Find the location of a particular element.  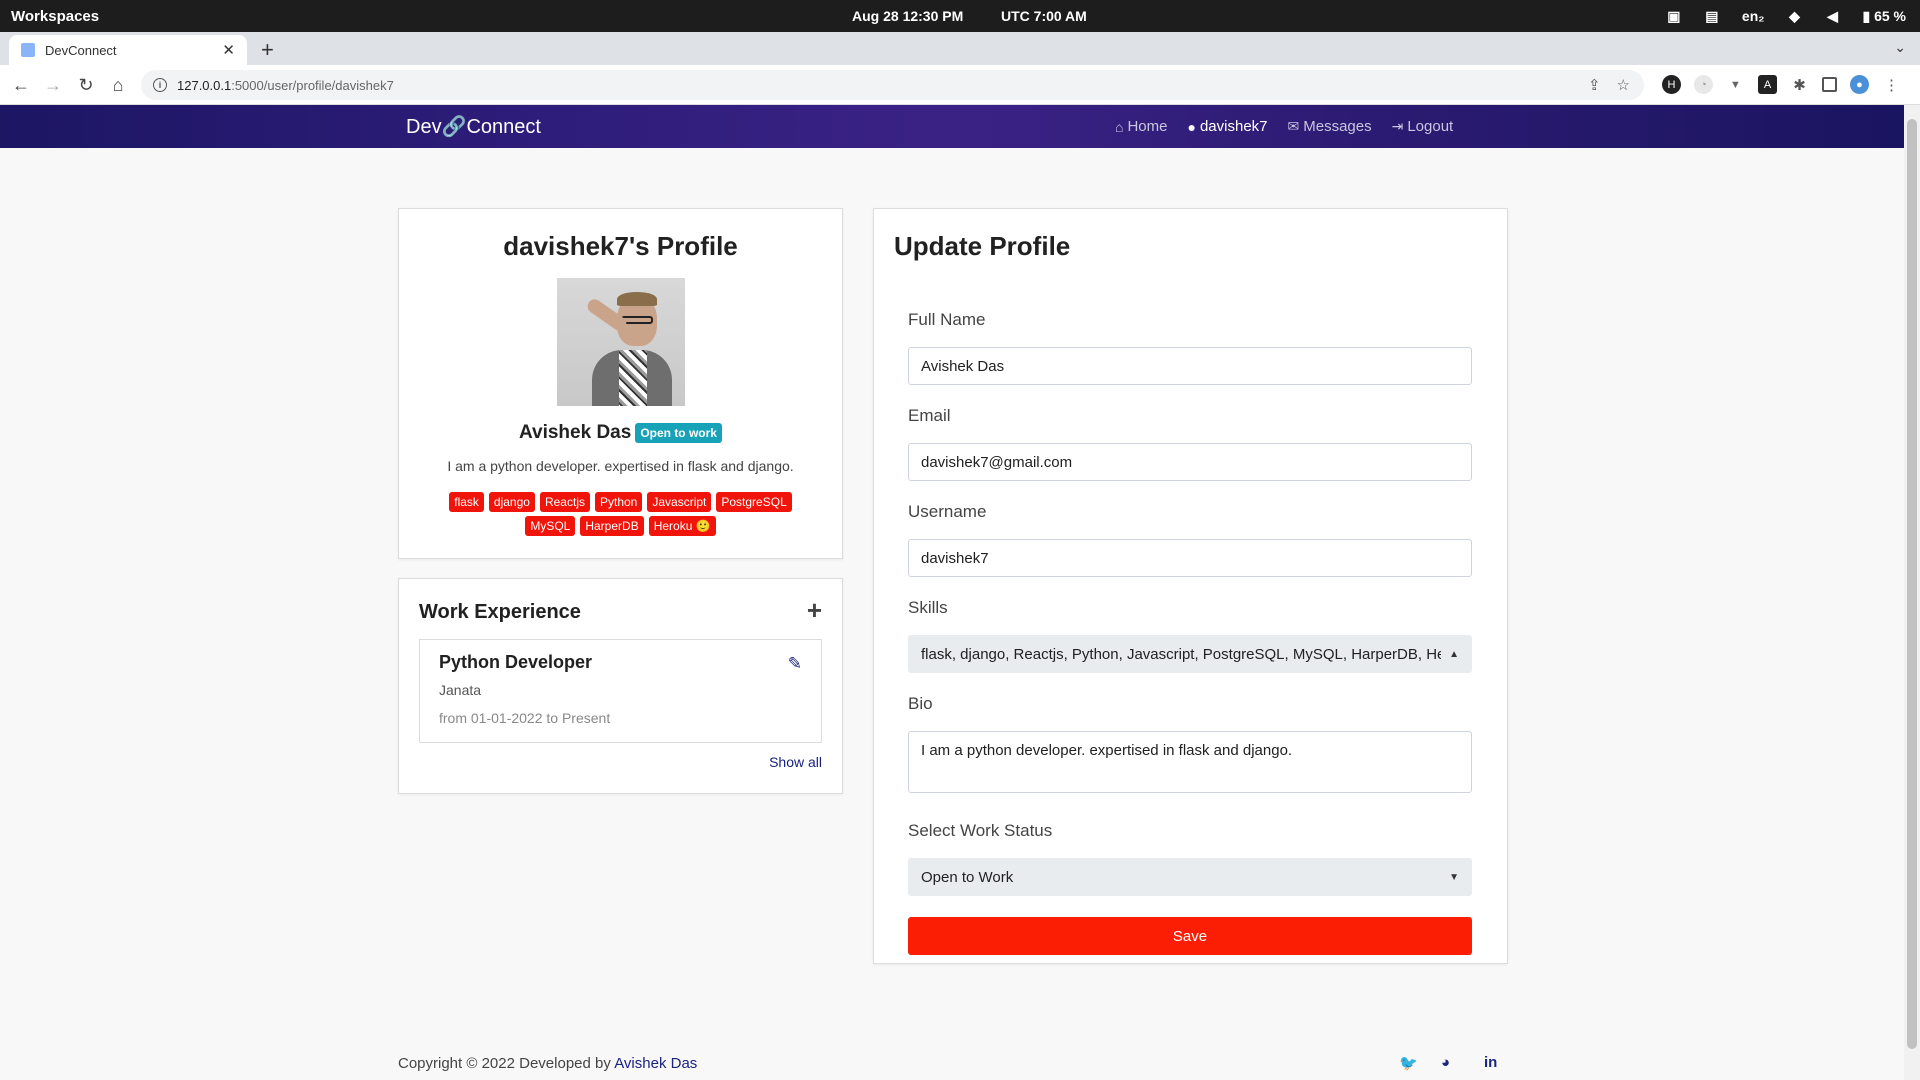

add-experience-plus-icon: + is located at coordinates (814, 610).